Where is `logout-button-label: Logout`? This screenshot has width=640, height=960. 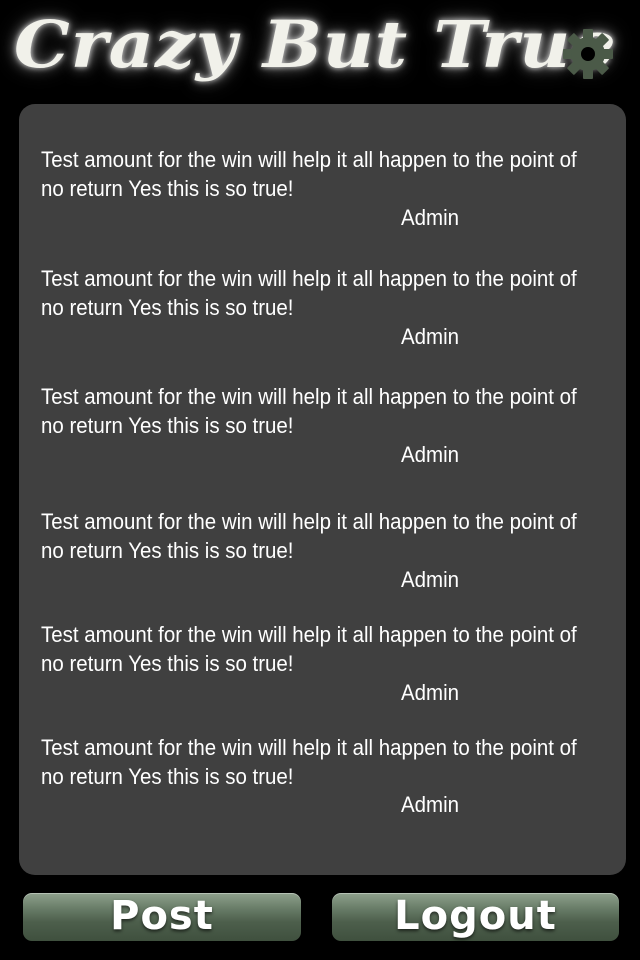 logout-button-label: Logout is located at coordinates (475, 916).